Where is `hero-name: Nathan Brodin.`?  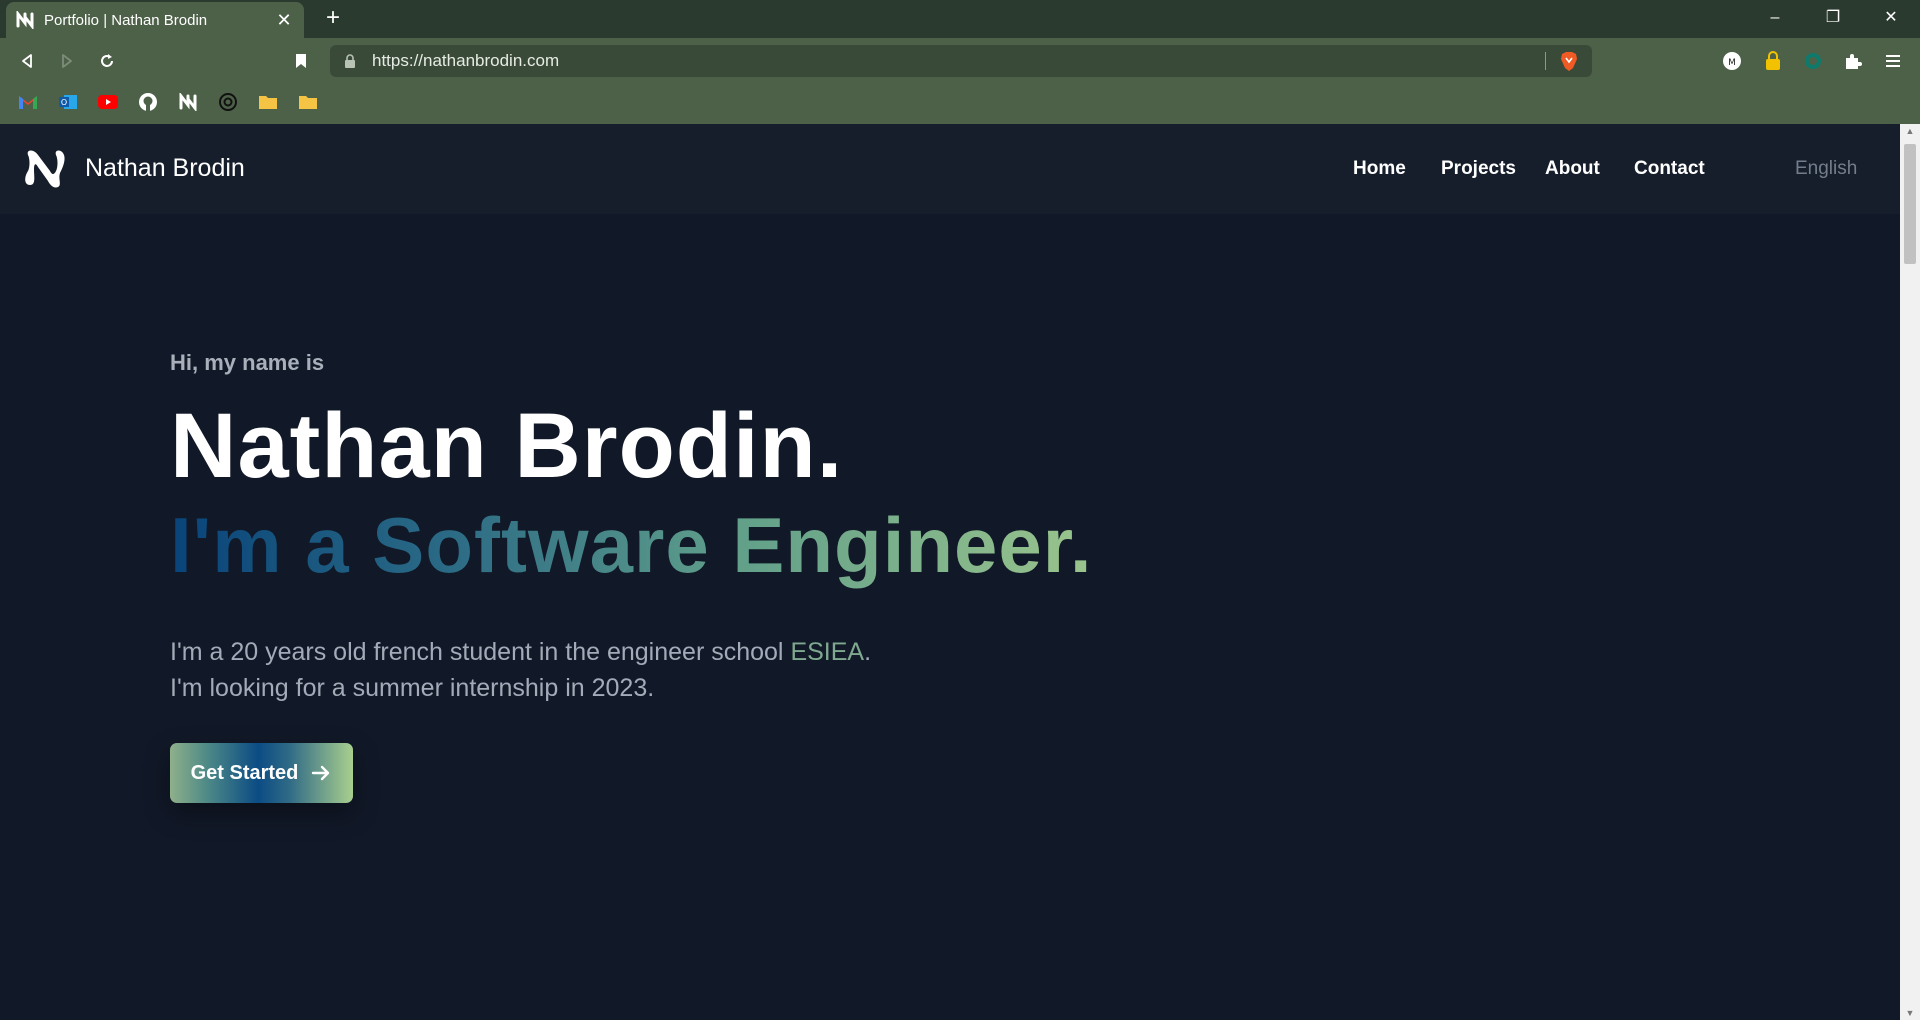 hero-name: Nathan Brodin. is located at coordinates (507, 446).